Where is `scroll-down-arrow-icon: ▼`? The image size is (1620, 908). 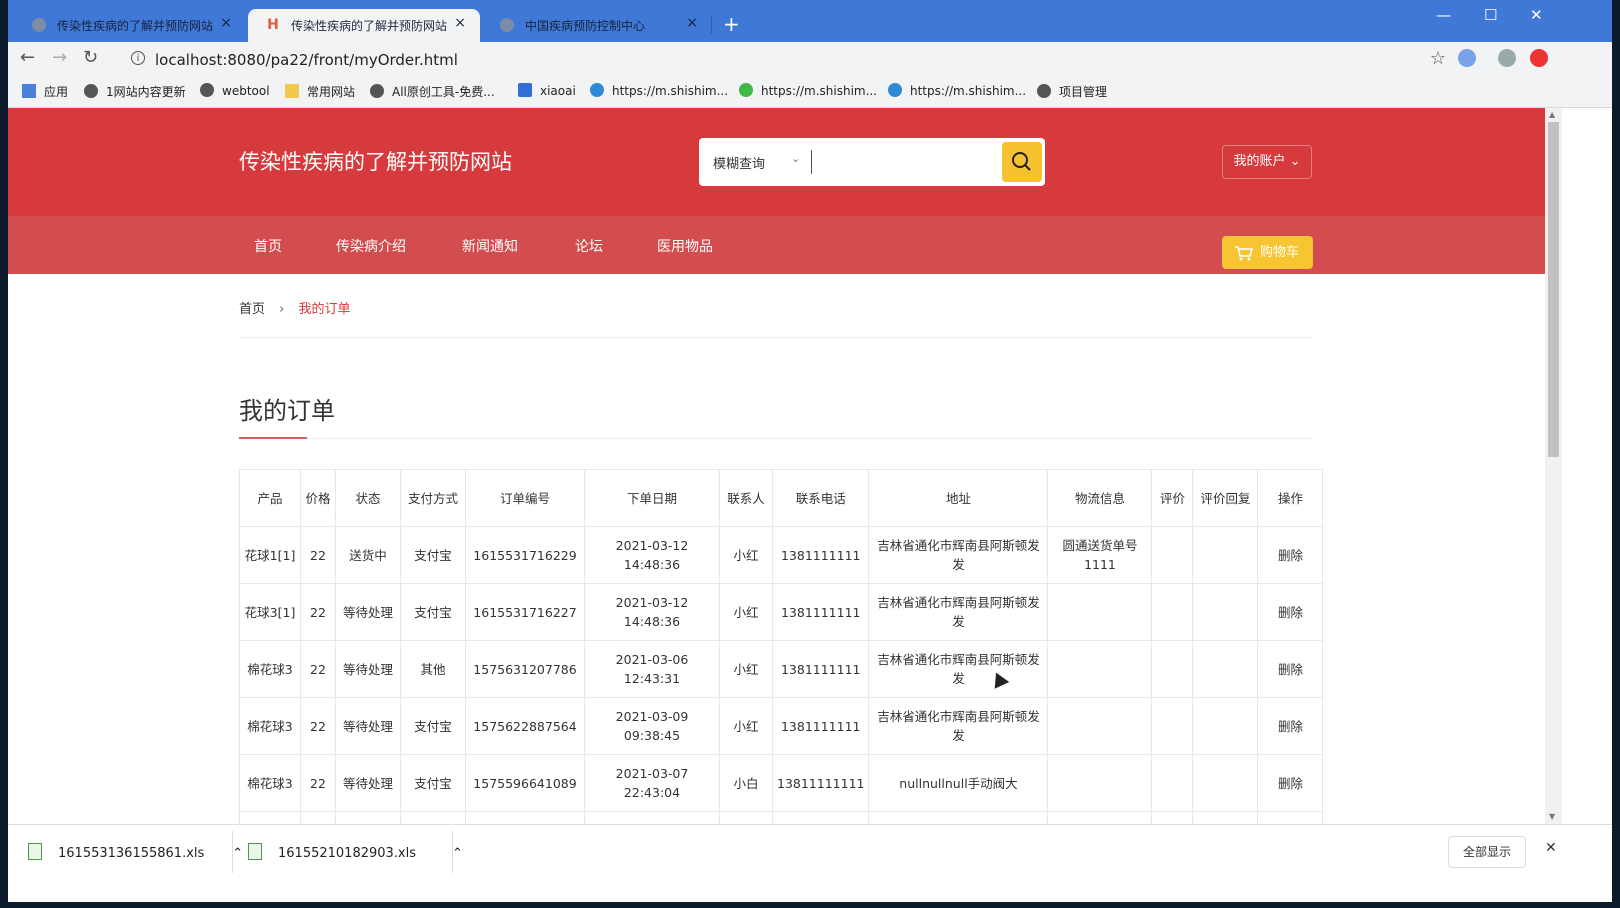
scroll-down-arrow-icon: ▼ is located at coordinates (1552, 816).